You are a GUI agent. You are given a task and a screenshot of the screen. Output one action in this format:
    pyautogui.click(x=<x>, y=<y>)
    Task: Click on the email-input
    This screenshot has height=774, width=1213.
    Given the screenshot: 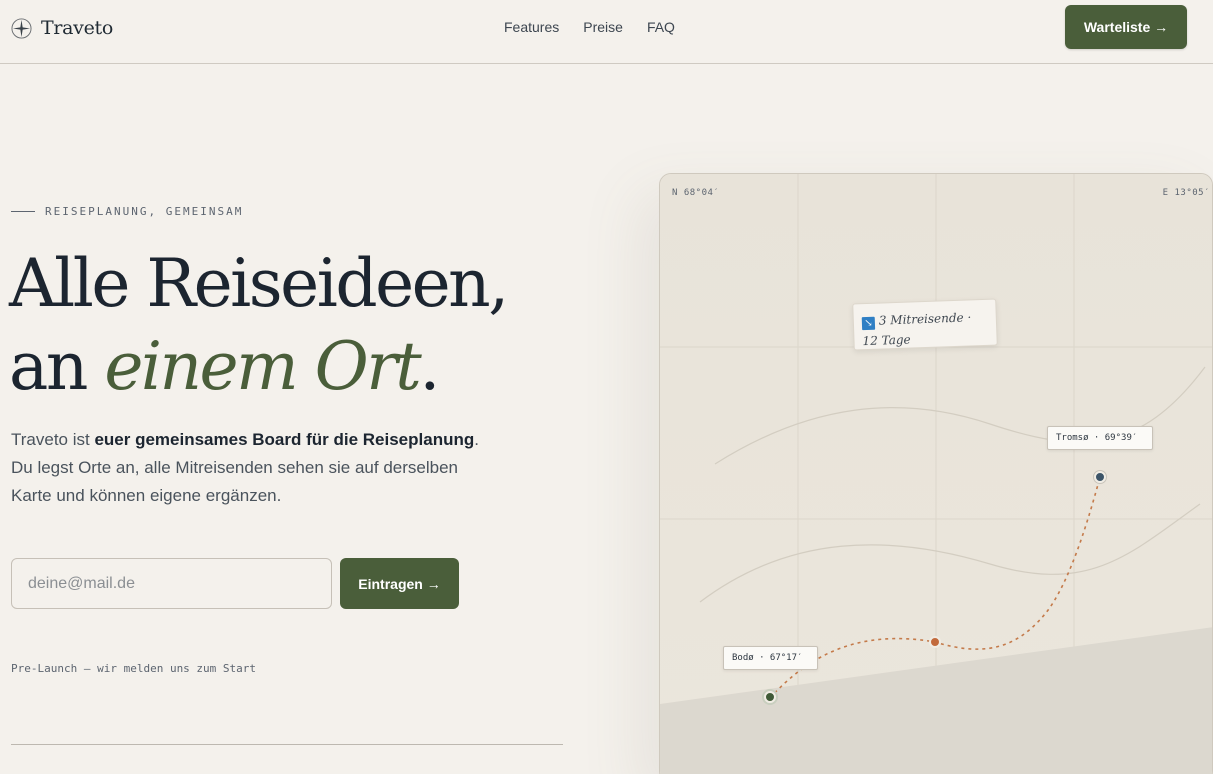 What is the action you would take?
    pyautogui.click(x=171, y=583)
    